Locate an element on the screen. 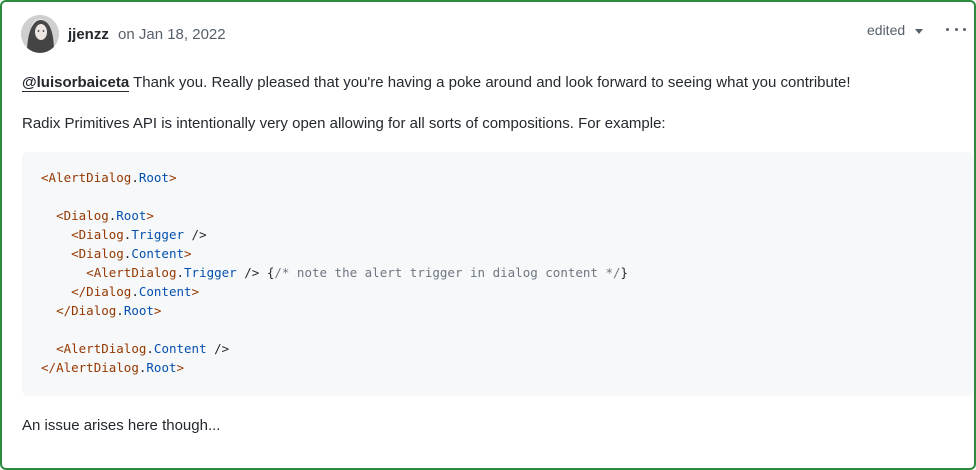  code-line: <Dialog.Trigger /> is located at coordinates (139, 234).